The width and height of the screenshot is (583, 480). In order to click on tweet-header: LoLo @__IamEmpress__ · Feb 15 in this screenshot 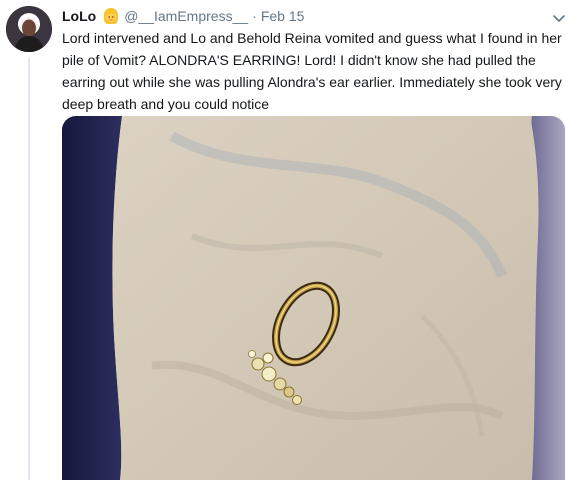, I will do `click(317, 16)`.